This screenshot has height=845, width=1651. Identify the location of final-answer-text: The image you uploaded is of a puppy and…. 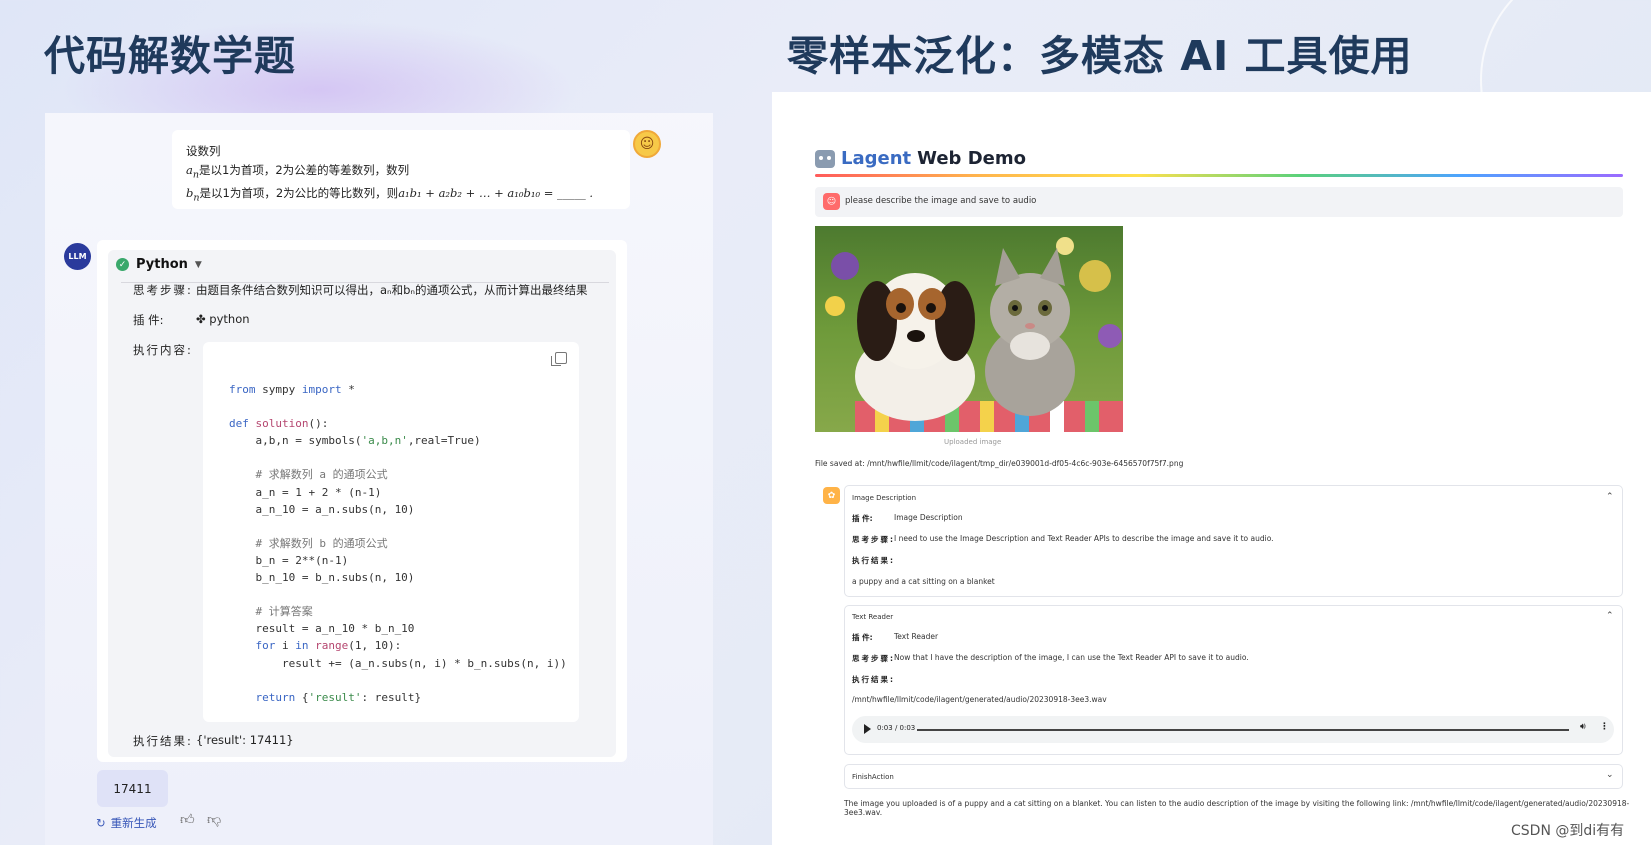
(1237, 808).